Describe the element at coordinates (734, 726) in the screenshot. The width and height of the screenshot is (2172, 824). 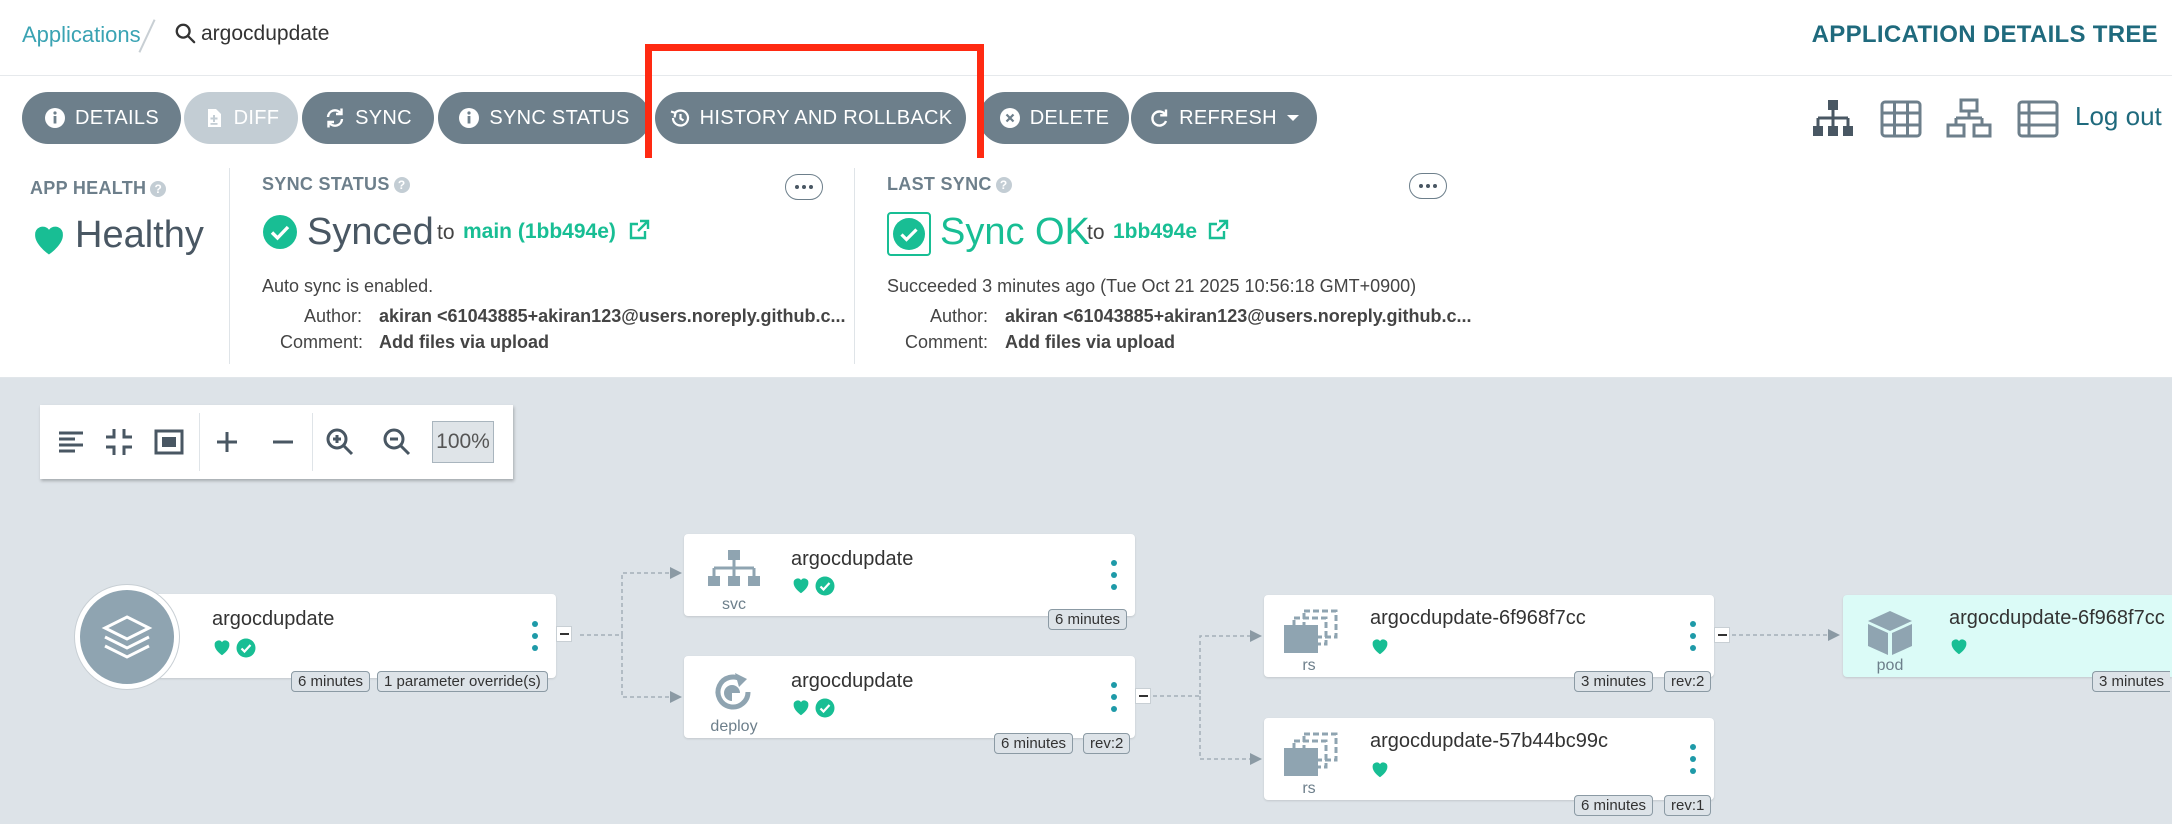
I see `deploy-kind-label: deploy` at that location.